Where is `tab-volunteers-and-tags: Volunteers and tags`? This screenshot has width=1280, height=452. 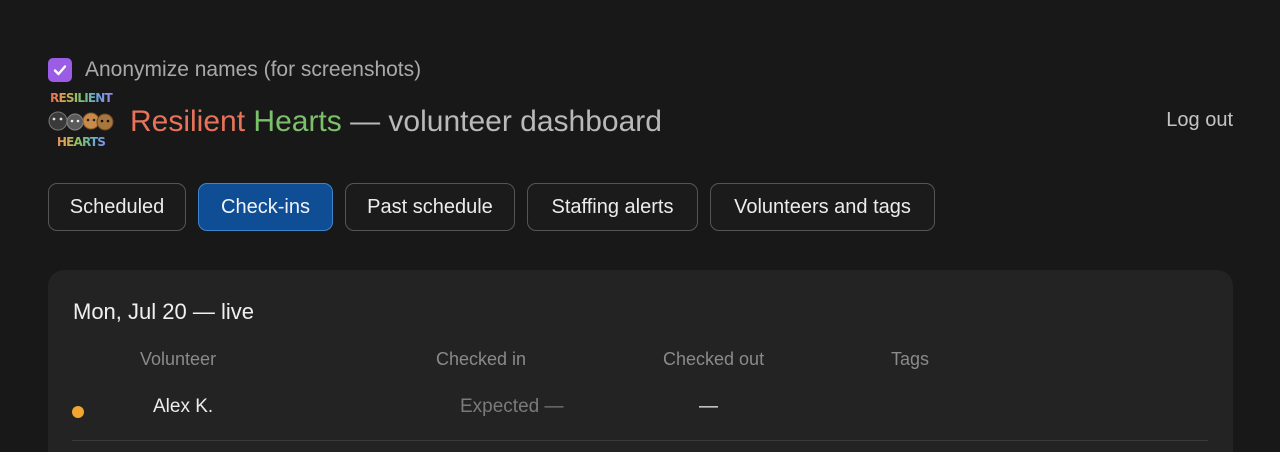 tab-volunteers-and-tags: Volunteers and tags is located at coordinates (822, 207).